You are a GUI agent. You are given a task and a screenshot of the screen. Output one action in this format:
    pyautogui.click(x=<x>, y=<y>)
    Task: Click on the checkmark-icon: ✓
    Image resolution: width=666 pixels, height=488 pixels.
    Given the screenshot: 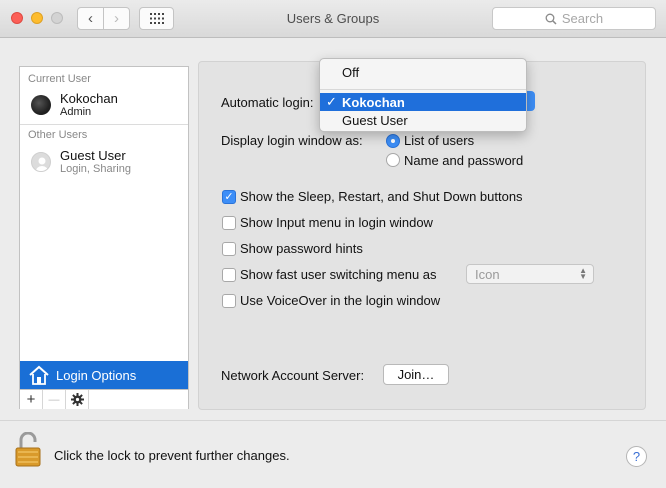 What is the action you would take?
    pyautogui.click(x=331, y=101)
    